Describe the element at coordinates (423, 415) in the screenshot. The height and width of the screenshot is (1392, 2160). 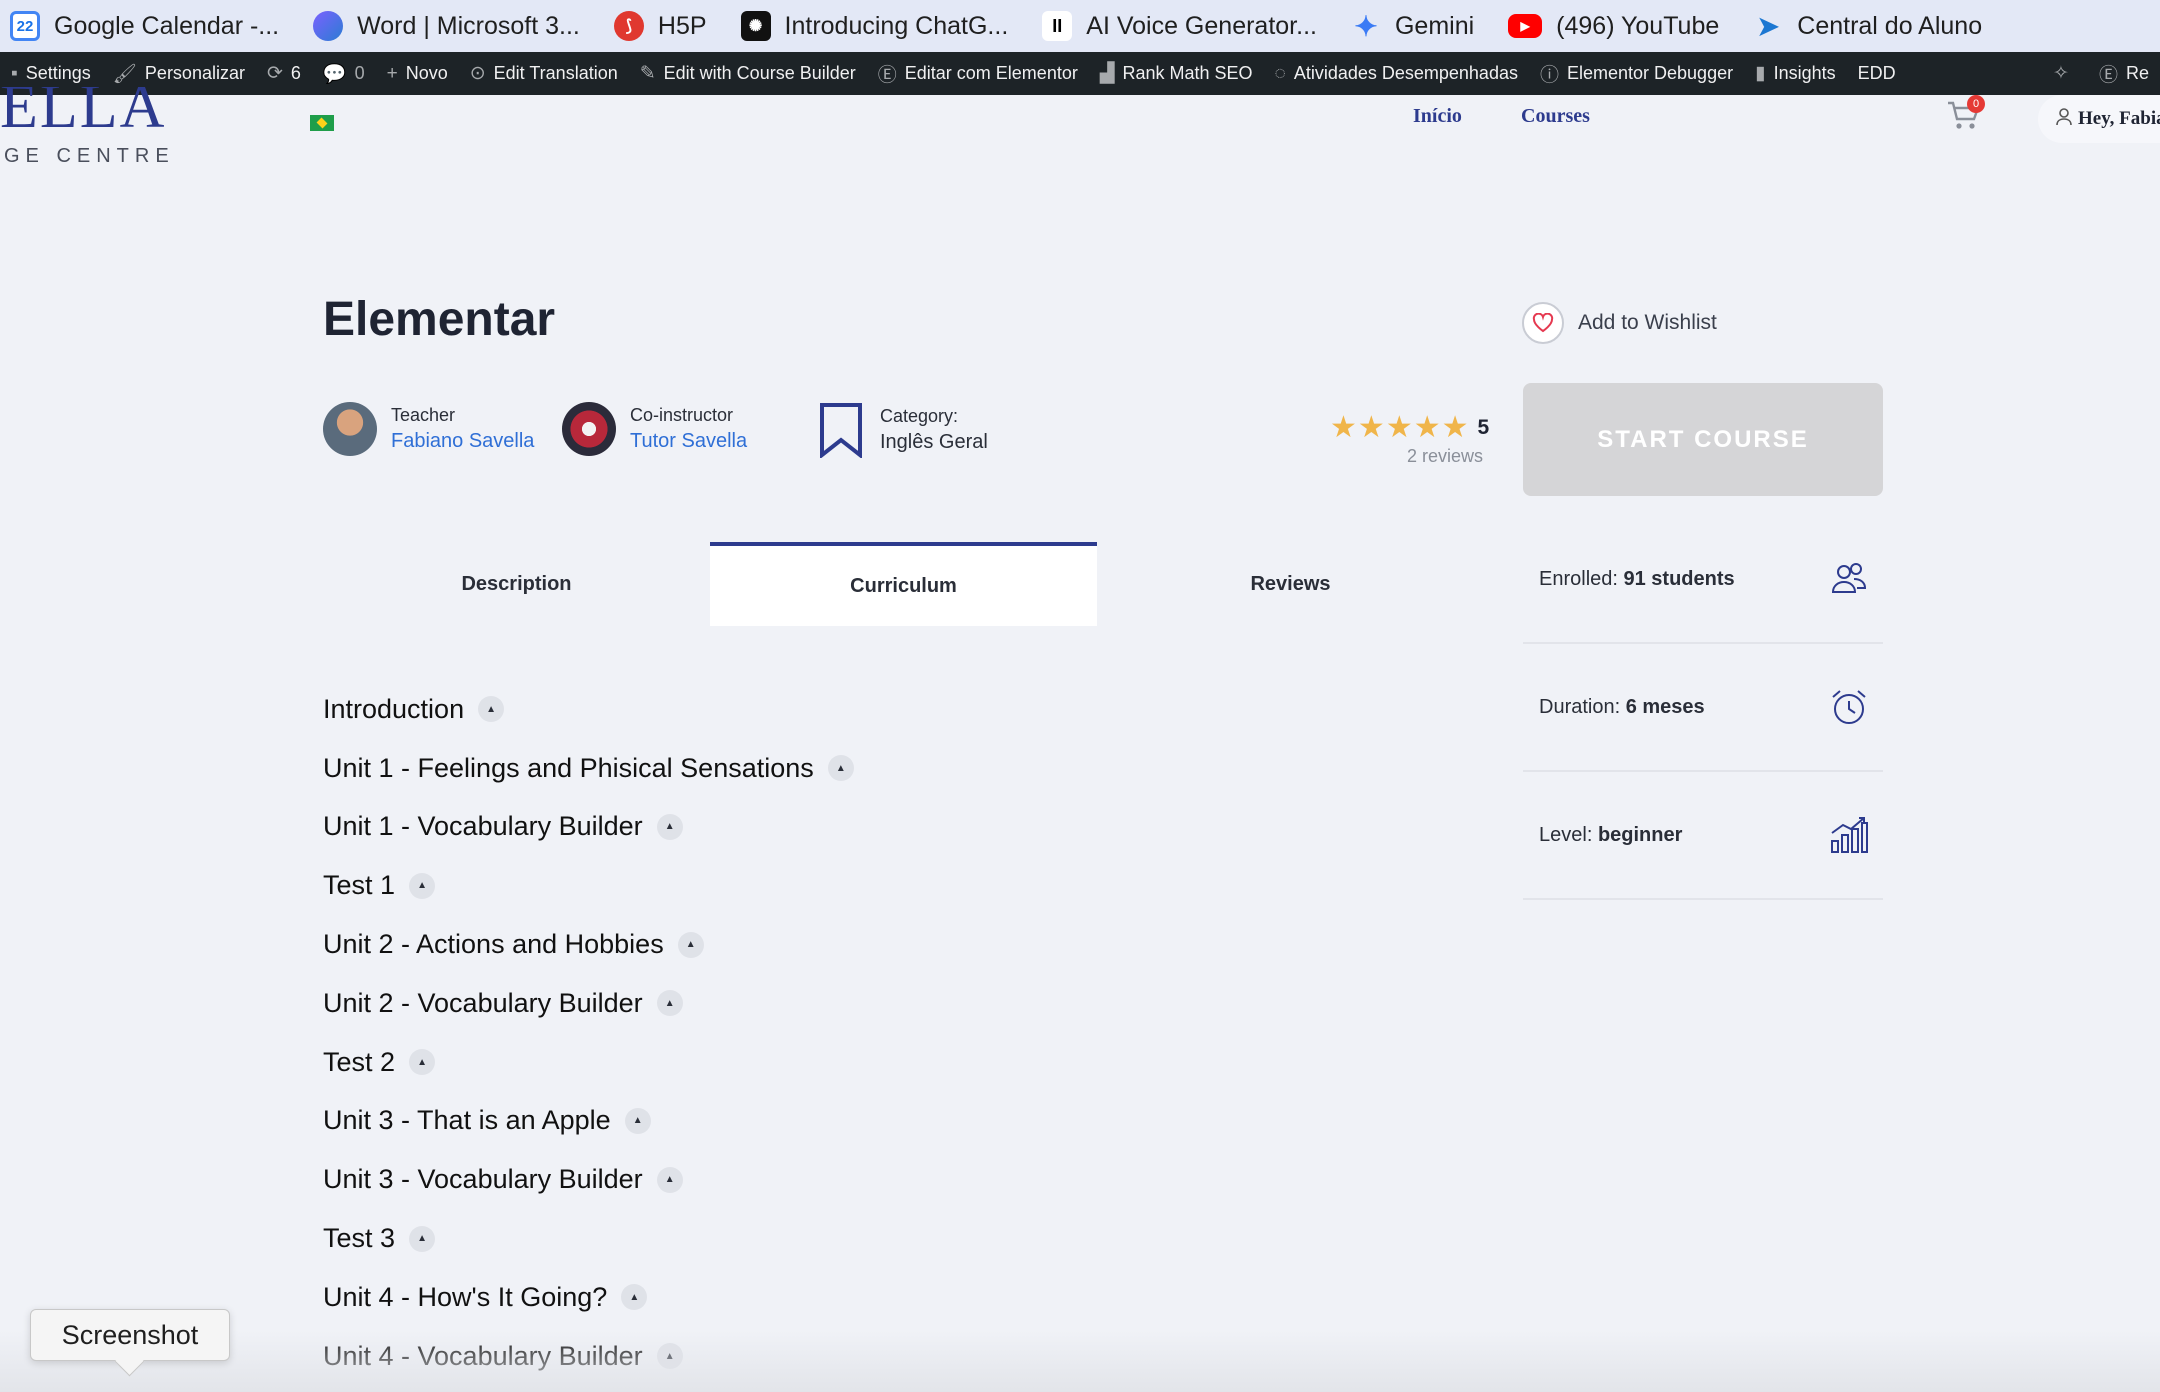
I see `teacher-label: Teacher` at that location.